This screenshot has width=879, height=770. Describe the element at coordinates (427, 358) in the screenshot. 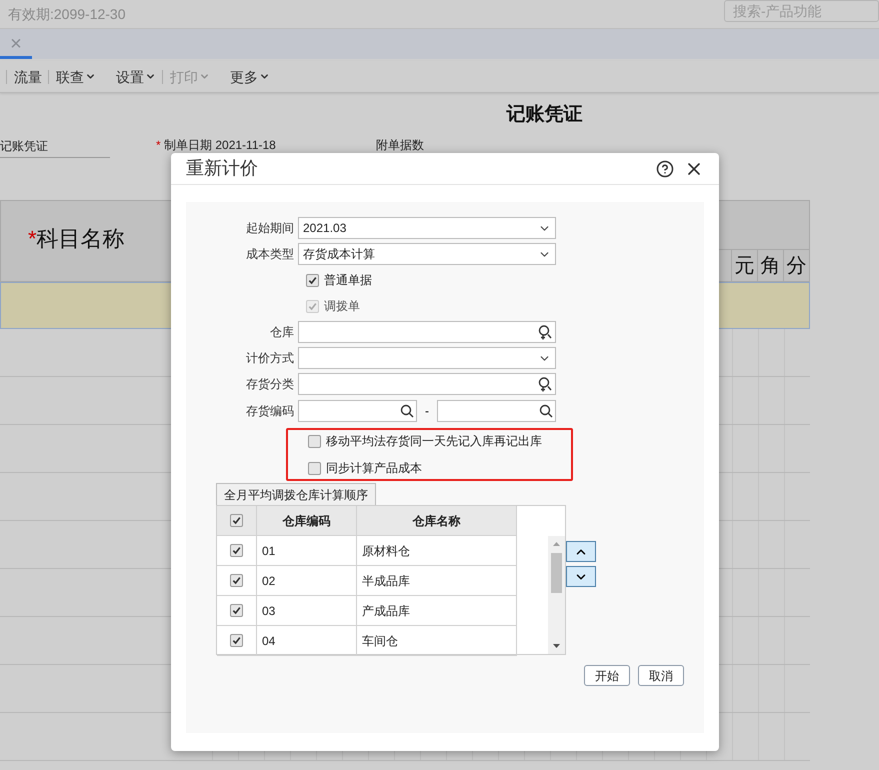

I see `select-field` at that location.